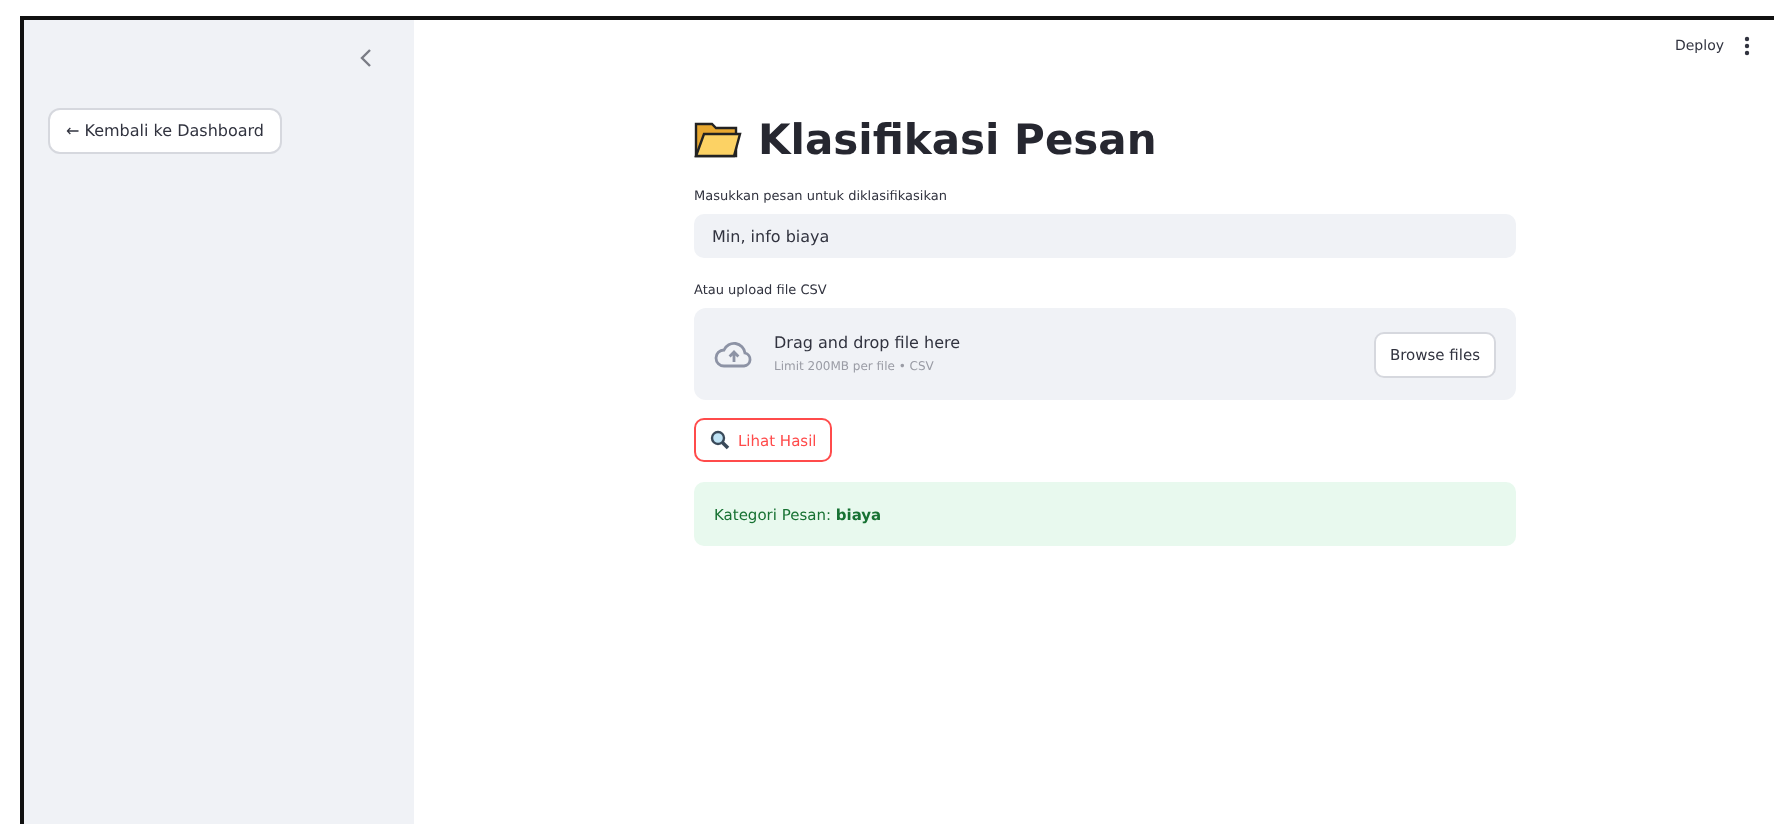 This screenshot has height=824, width=1774. Describe the element at coordinates (718, 140) in the screenshot. I see `folder-icon` at that location.